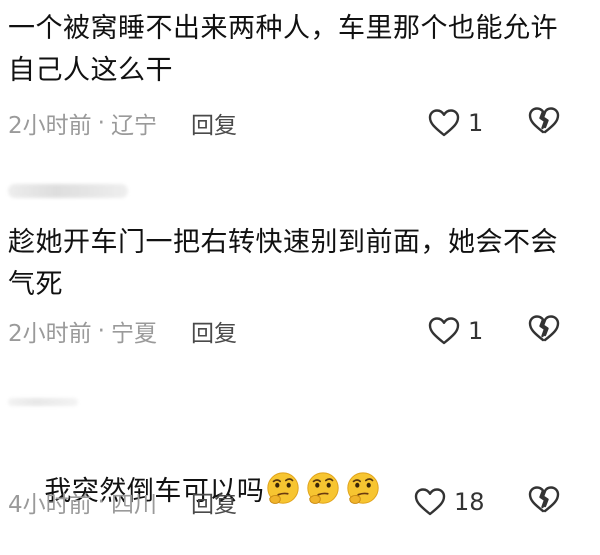 The height and width of the screenshot is (555, 600). I want to click on comment-text: 趁她开车门一把右转快速别到前面，她会不会气死, so click(283, 263).